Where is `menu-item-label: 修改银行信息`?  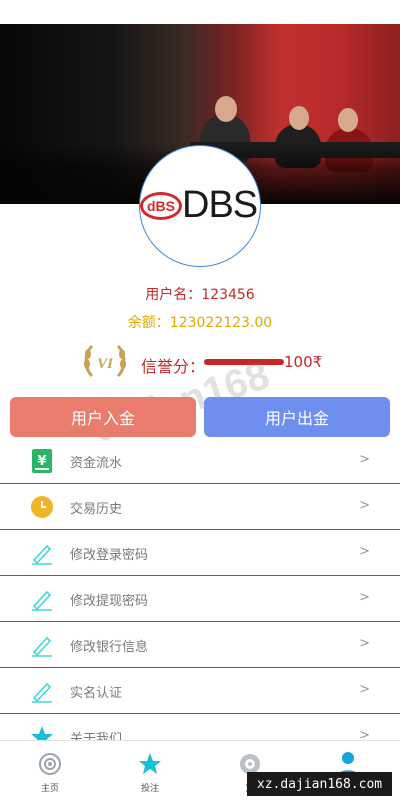 menu-item-label: 修改银行信息 is located at coordinates (109, 647).